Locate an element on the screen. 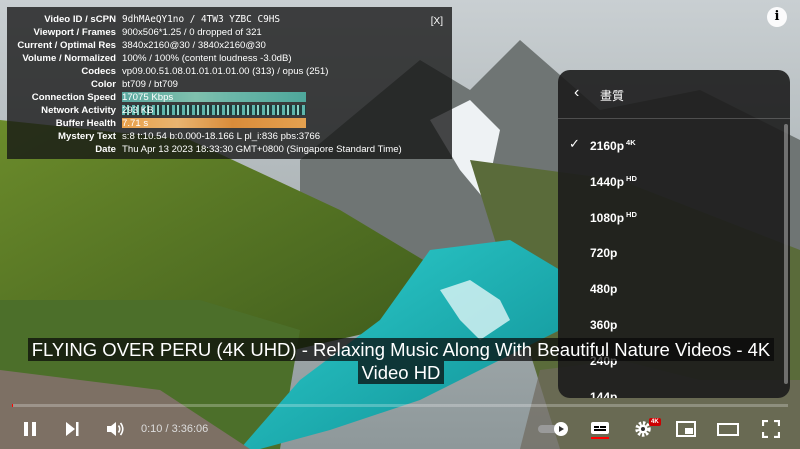 This screenshot has height=449, width=800. quality-label: 144p is located at coordinates (604, 394).